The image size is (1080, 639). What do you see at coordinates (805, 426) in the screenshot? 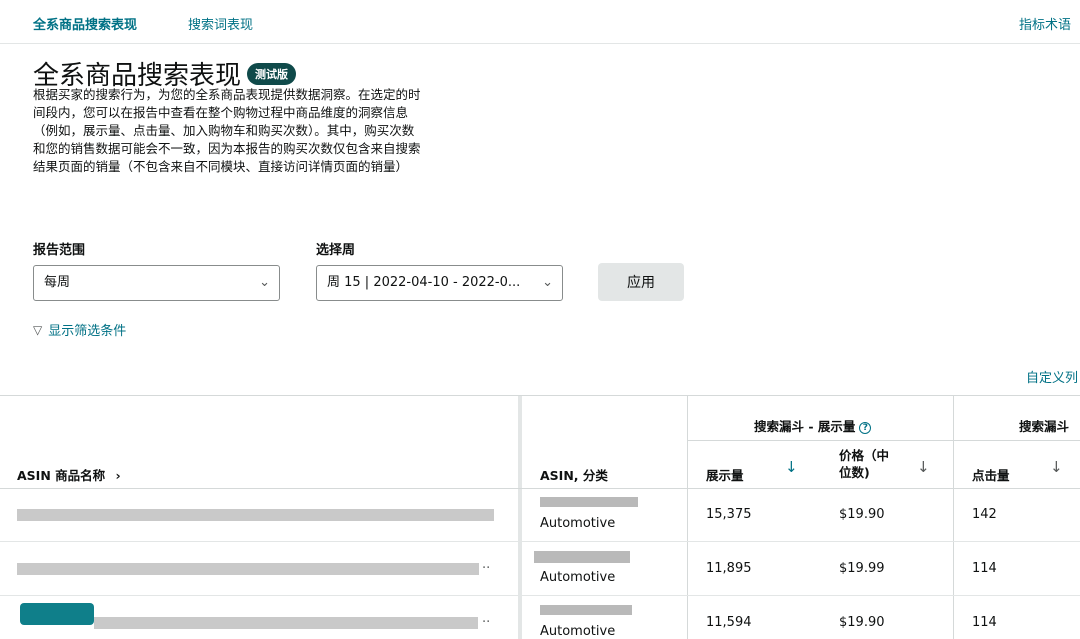
I see `impressions-group-label: 搜索漏斗 - 展示量` at bounding box center [805, 426].